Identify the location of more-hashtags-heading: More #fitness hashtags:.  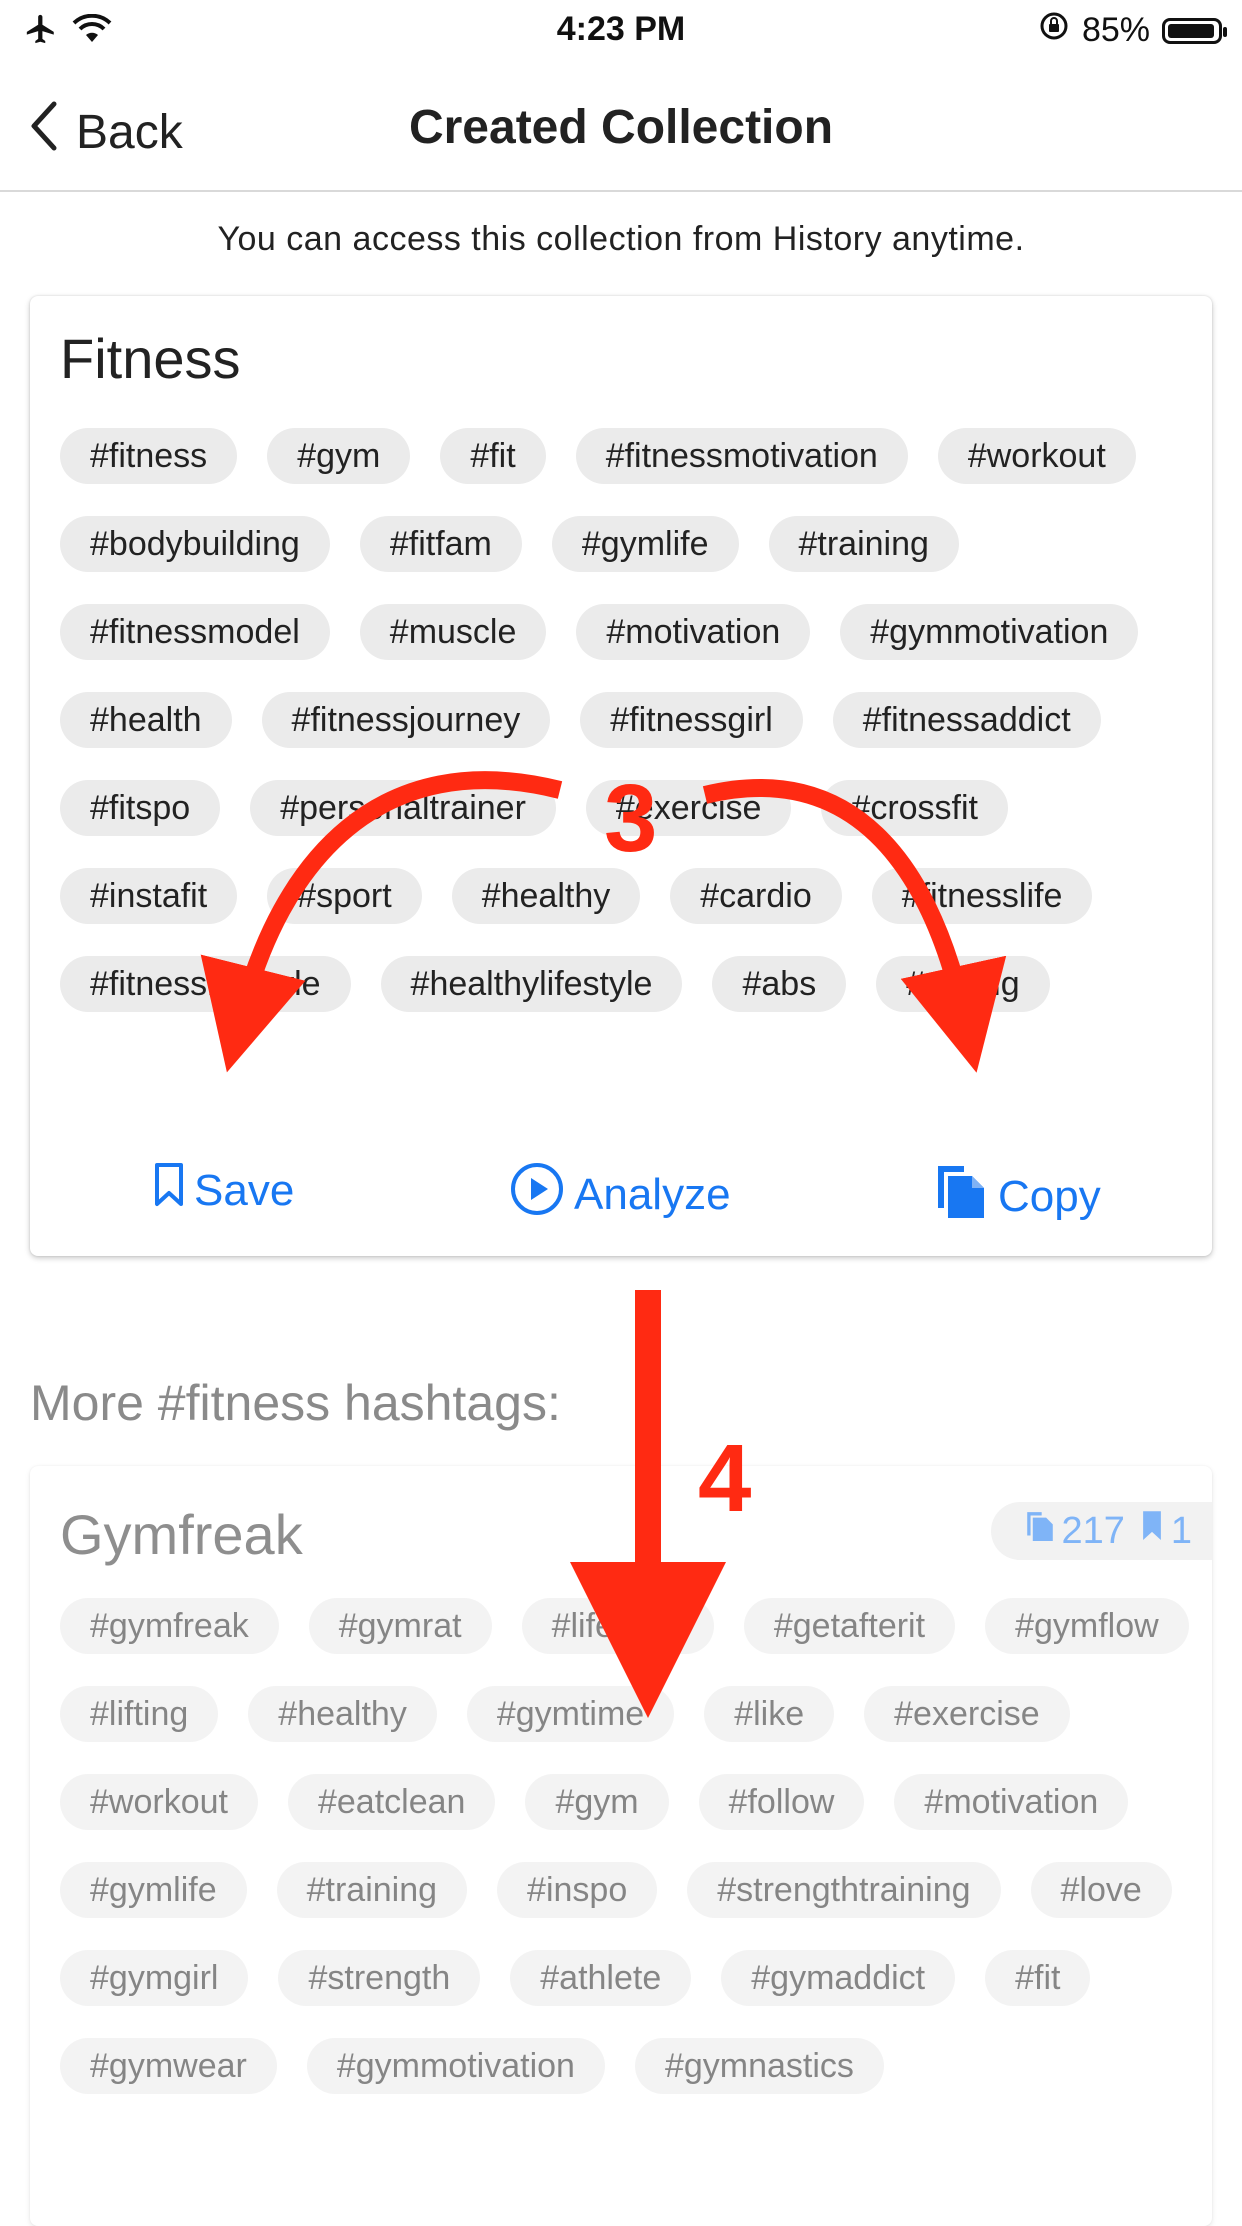
(295, 1403).